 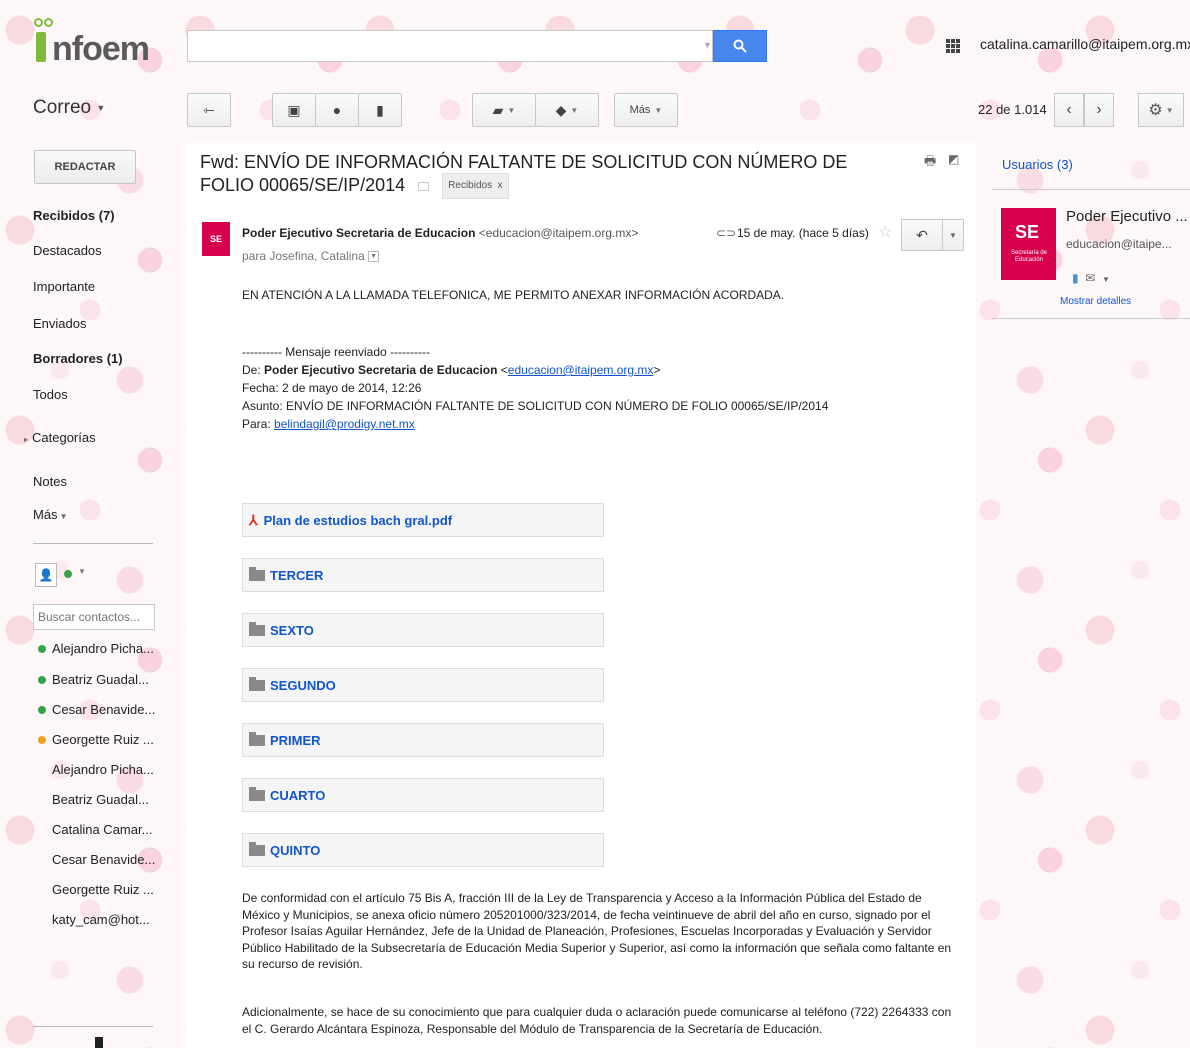 What do you see at coordinates (209, 110) in the screenshot?
I see `back-to-inbox-button: ⇽` at bounding box center [209, 110].